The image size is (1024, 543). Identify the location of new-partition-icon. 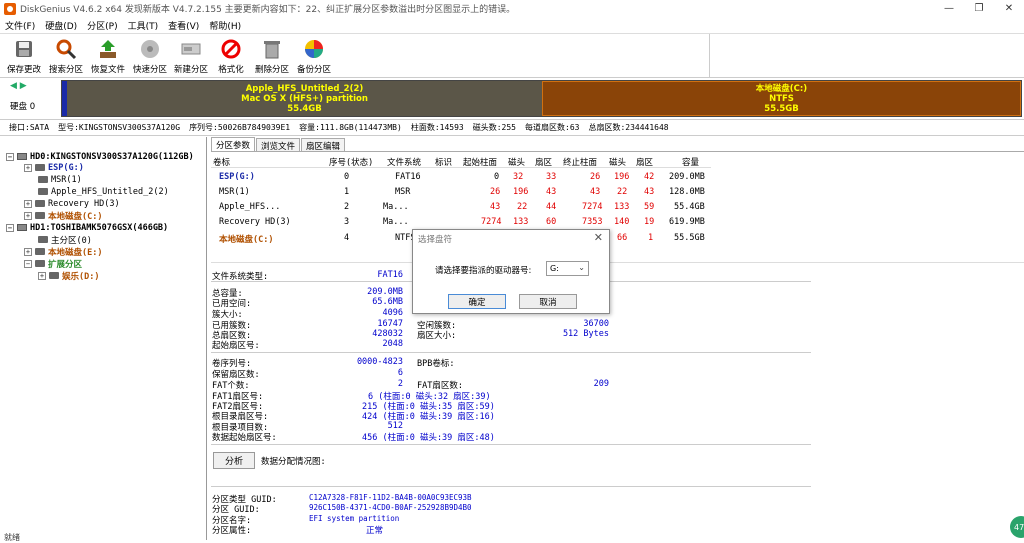
(191, 49).